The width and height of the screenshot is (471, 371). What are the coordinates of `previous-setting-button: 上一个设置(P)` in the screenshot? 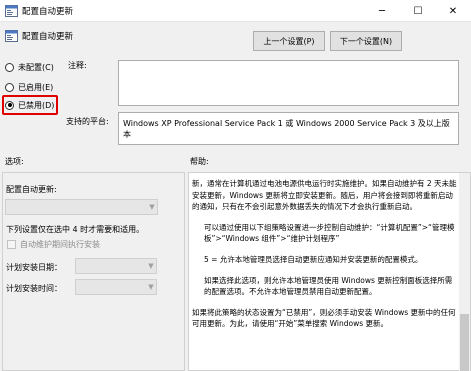 It's located at (289, 41).